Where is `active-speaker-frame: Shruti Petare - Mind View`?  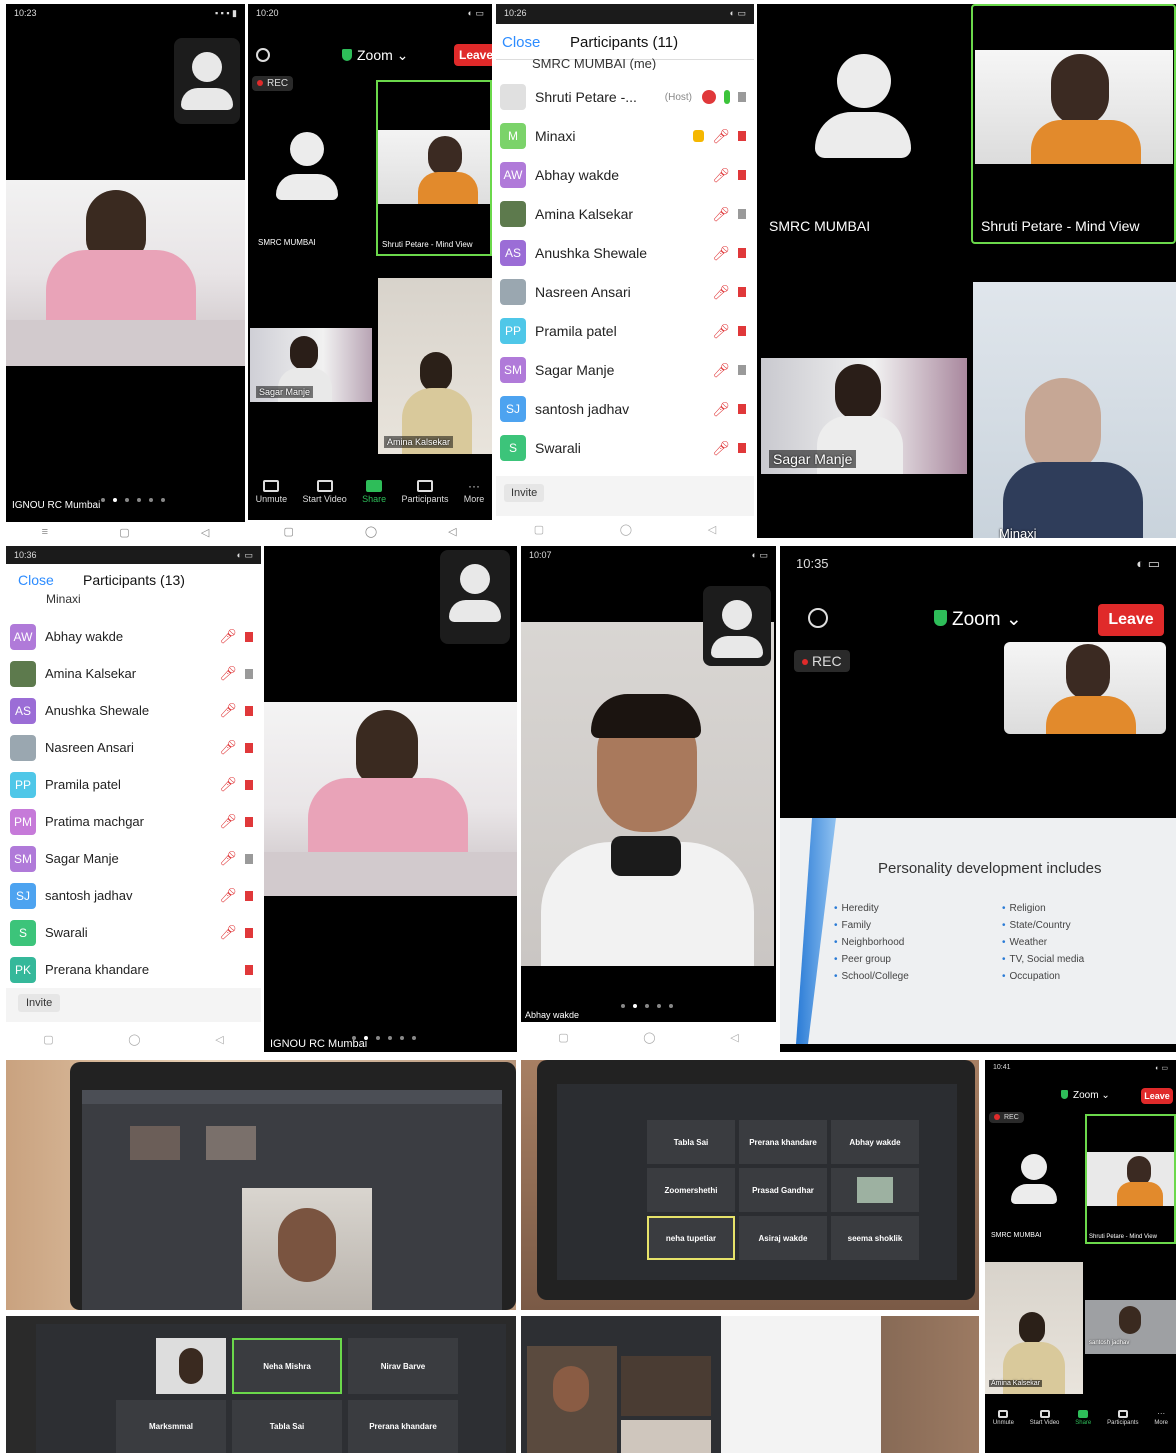 active-speaker-frame: Shruti Petare - Mind View is located at coordinates (434, 168).